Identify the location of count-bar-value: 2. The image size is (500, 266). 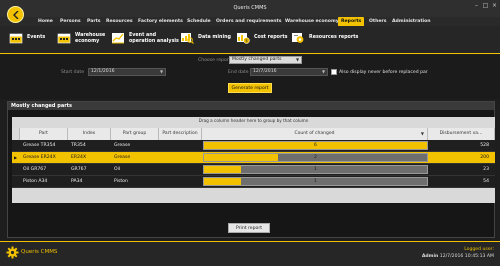
(315, 157).